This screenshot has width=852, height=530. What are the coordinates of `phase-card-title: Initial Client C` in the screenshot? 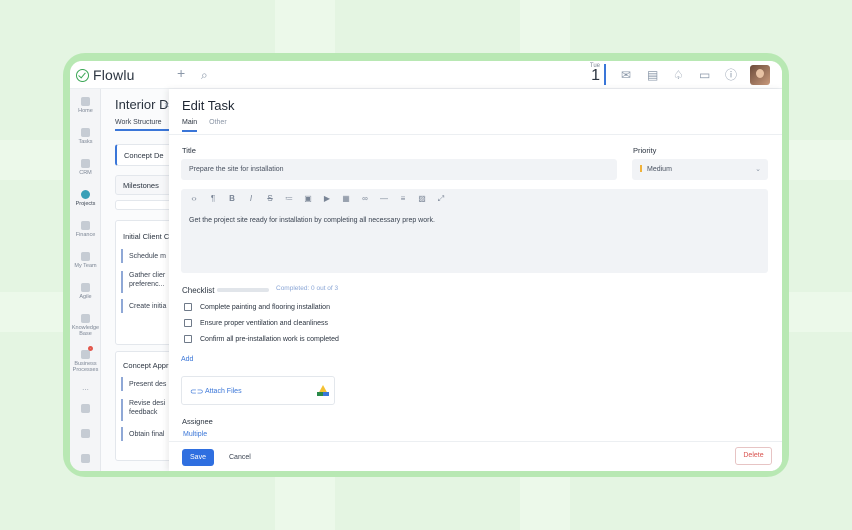 It's located at (146, 236).